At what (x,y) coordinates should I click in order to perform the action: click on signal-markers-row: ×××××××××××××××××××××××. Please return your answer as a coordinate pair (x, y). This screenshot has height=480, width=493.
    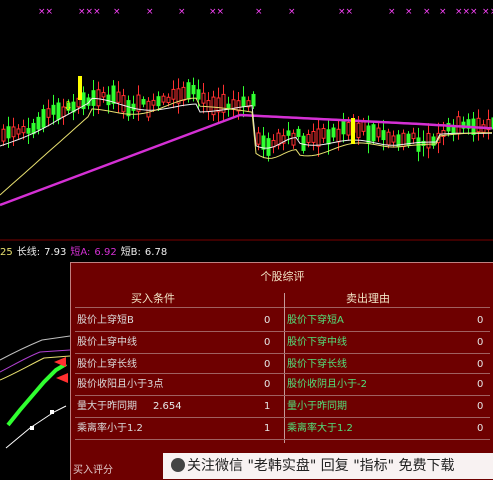
    Looking at the image, I should click on (265, 12).